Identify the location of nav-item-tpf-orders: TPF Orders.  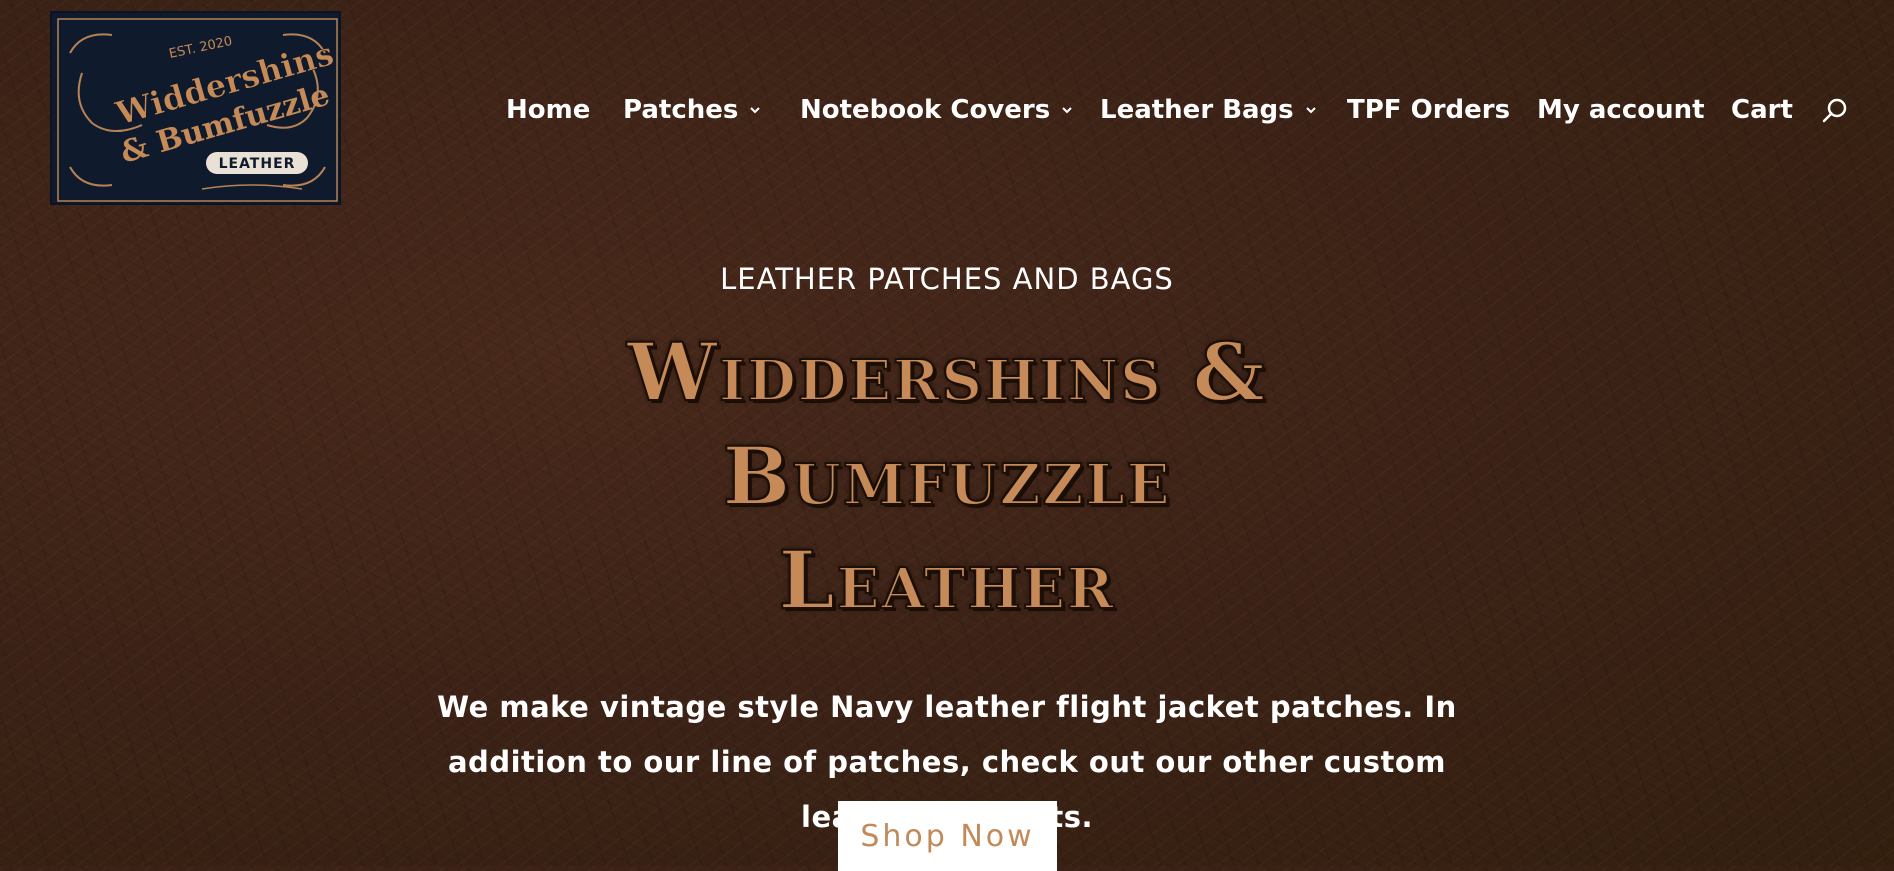
(1428, 110).